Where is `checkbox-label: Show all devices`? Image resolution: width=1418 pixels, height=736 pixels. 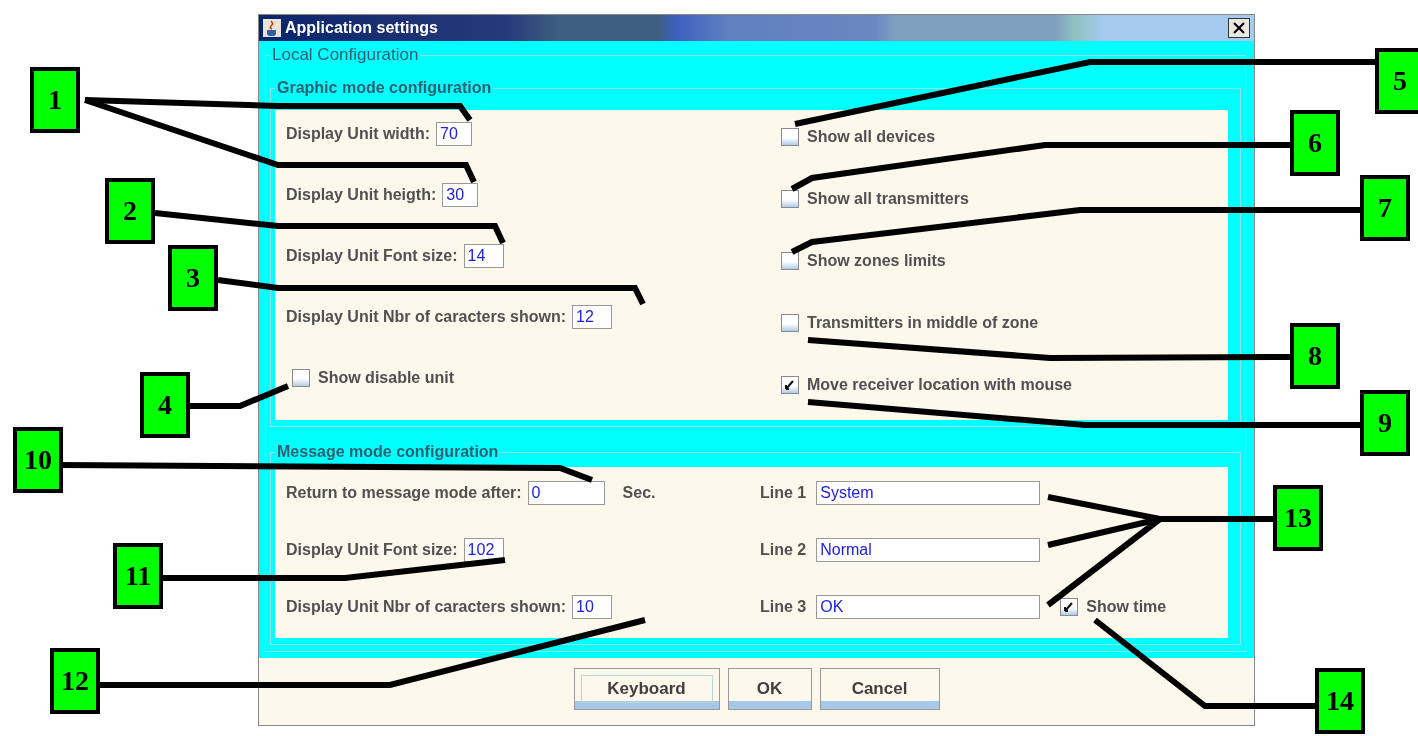 checkbox-label: Show all devices is located at coordinates (871, 137).